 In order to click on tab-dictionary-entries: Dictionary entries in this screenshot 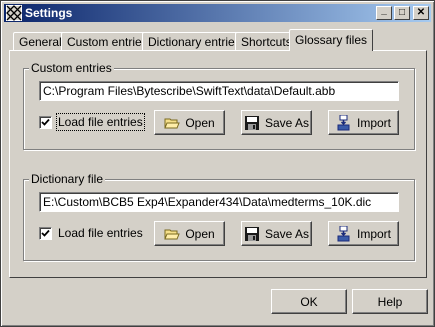, I will do `click(194, 41)`.